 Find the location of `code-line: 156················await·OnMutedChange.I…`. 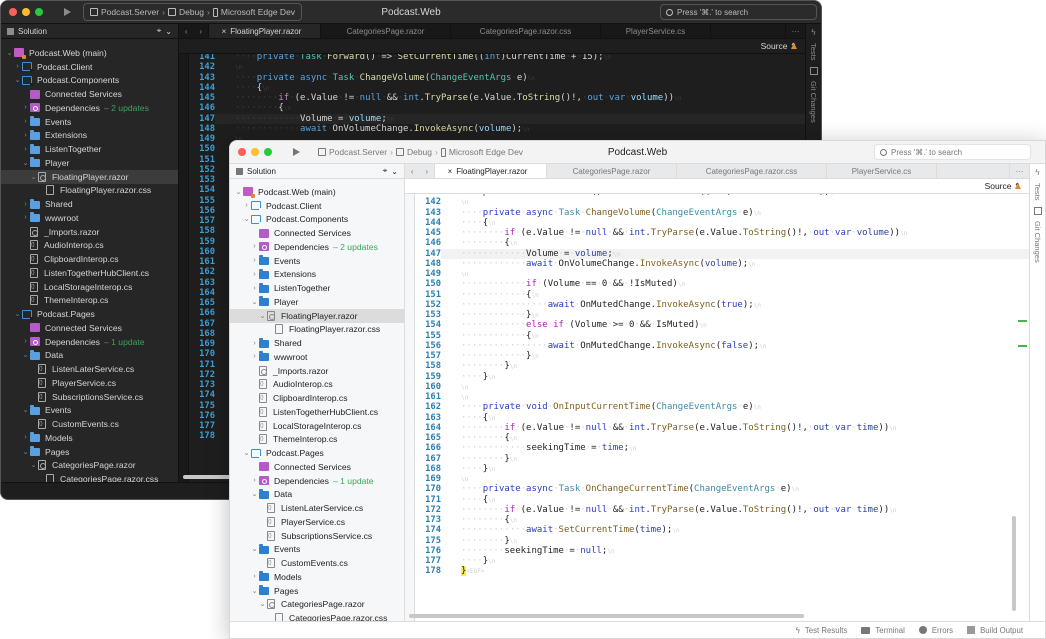

code-line: 156················await·OnMutedChange.I… is located at coordinates (722, 346).